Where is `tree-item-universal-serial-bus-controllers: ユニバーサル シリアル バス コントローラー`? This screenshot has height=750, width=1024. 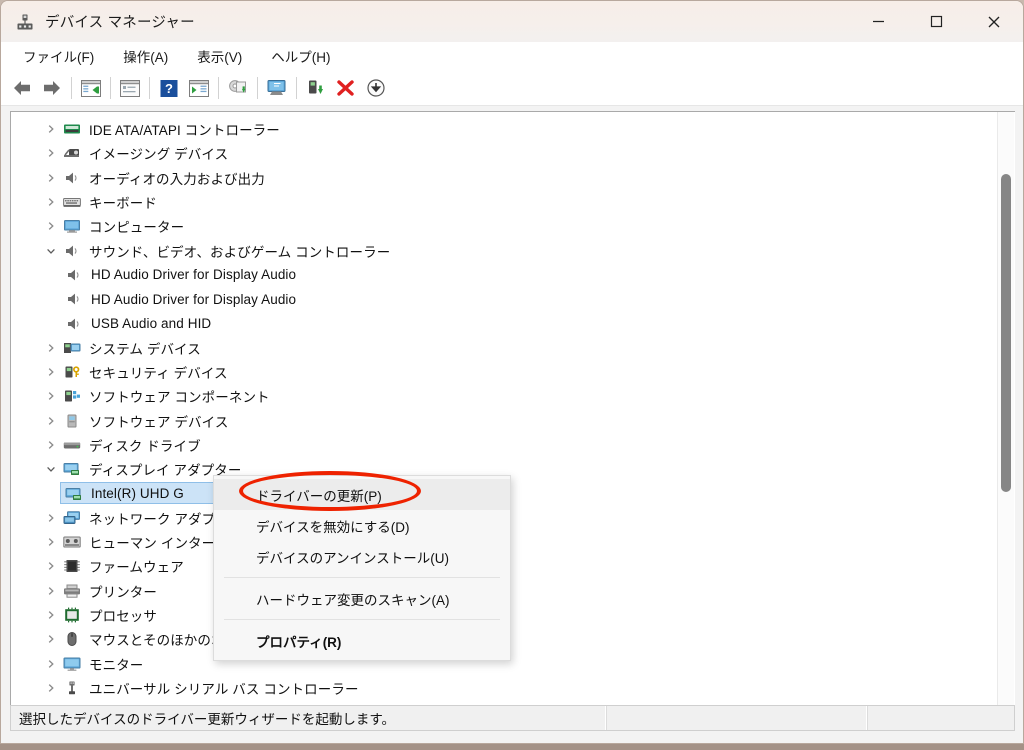
tree-item-universal-serial-bus-controllers: ユニバーサル シリアル バス コントローラー is located at coordinates (498, 688).